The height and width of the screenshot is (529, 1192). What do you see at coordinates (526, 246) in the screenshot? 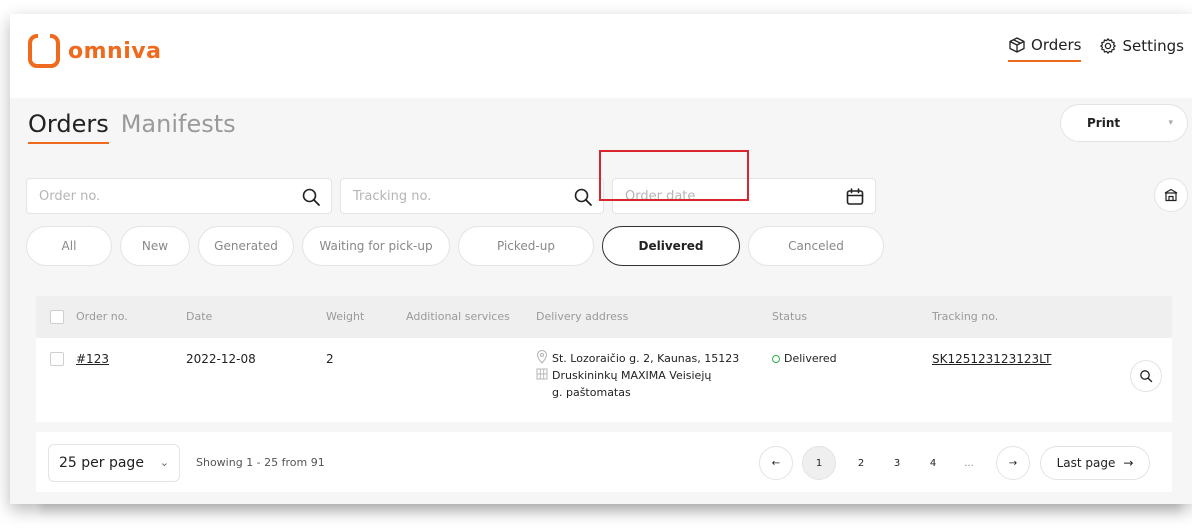
I see `filter-picked-up: Picked-up` at bounding box center [526, 246].